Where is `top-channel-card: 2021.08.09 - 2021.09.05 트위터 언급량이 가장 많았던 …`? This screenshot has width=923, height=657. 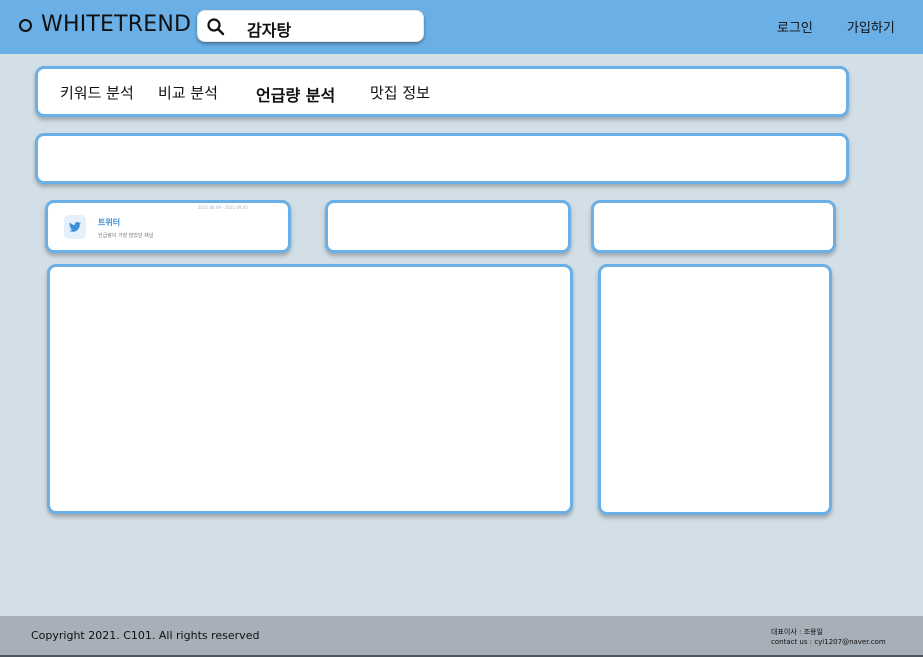
top-channel-card: 2021.08.09 - 2021.09.05 트위터 언급량이 가장 많았던 … is located at coordinates (168, 226).